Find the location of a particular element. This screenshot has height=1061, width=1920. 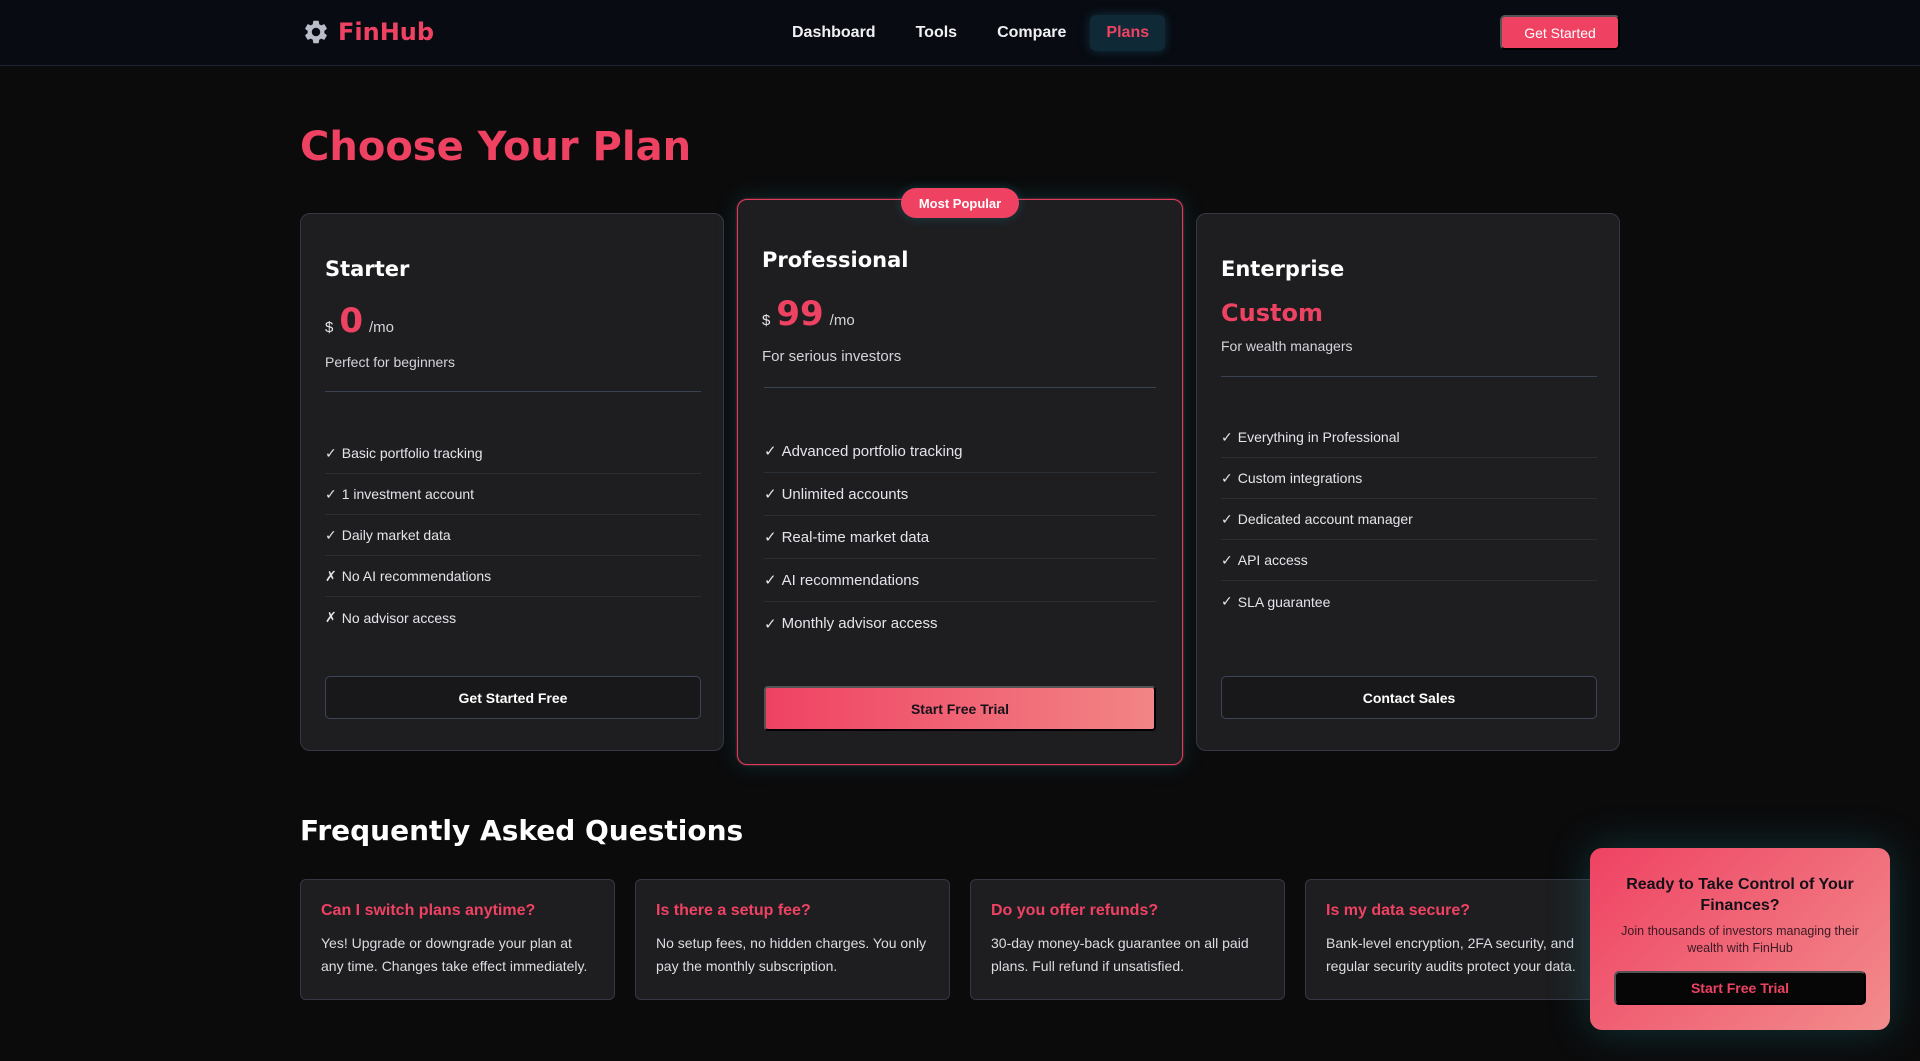

nav-link-tools: Tools is located at coordinates (936, 33).